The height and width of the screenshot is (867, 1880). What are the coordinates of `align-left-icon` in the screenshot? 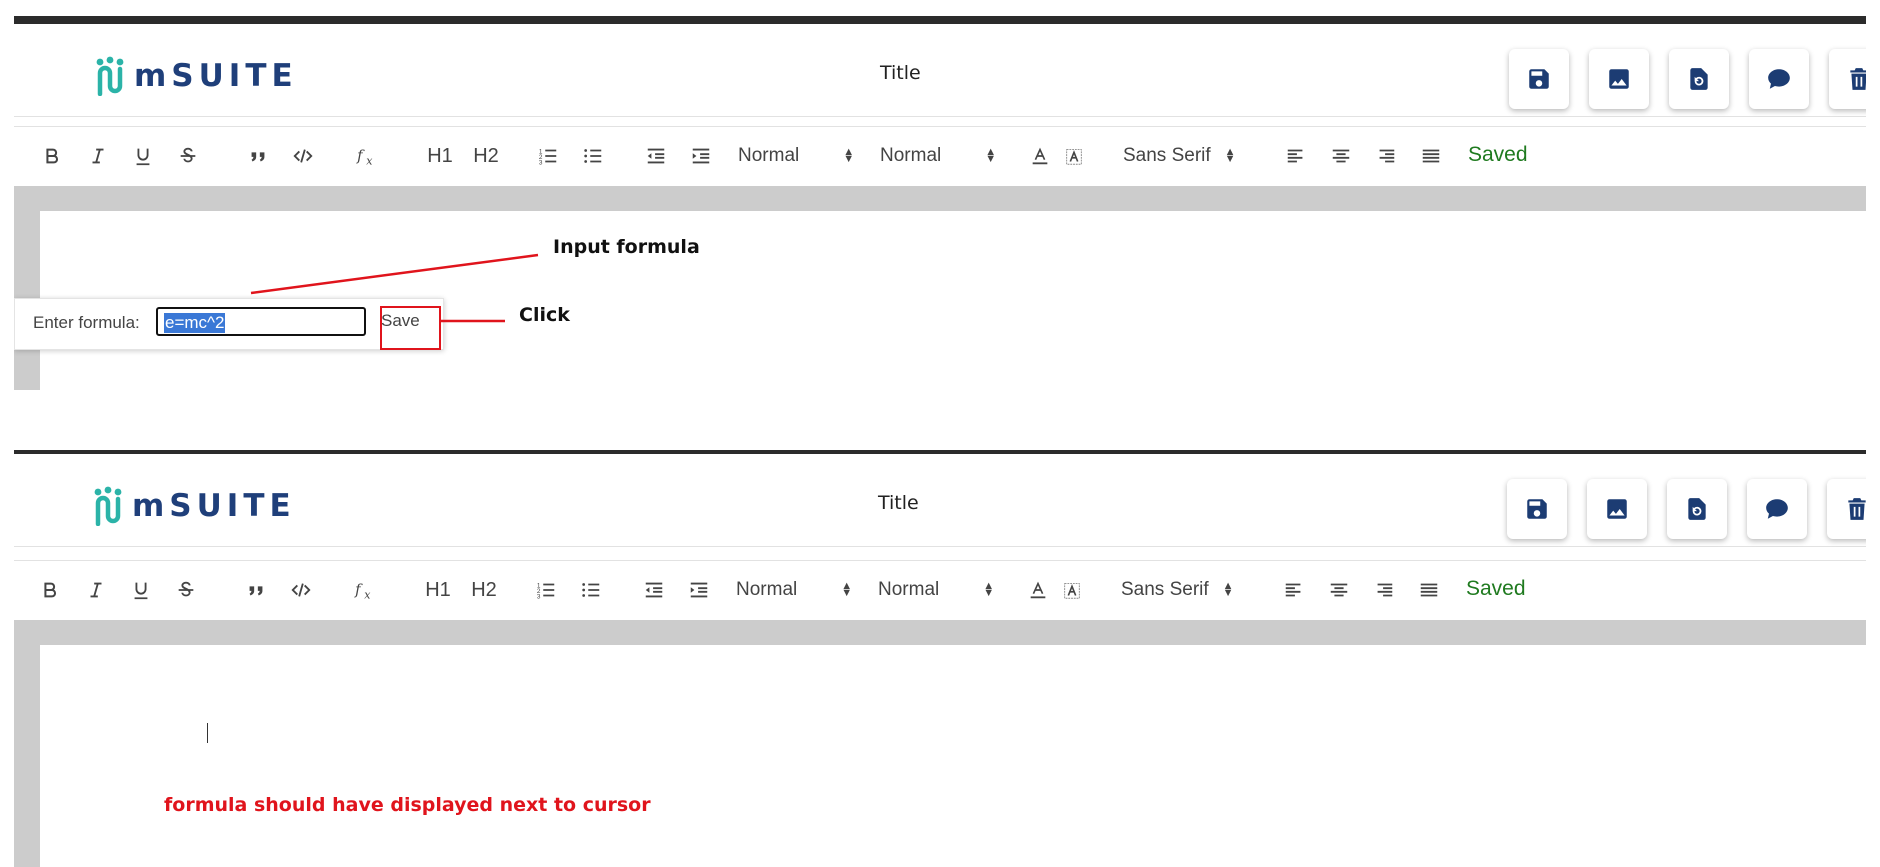 It's located at (1295, 156).